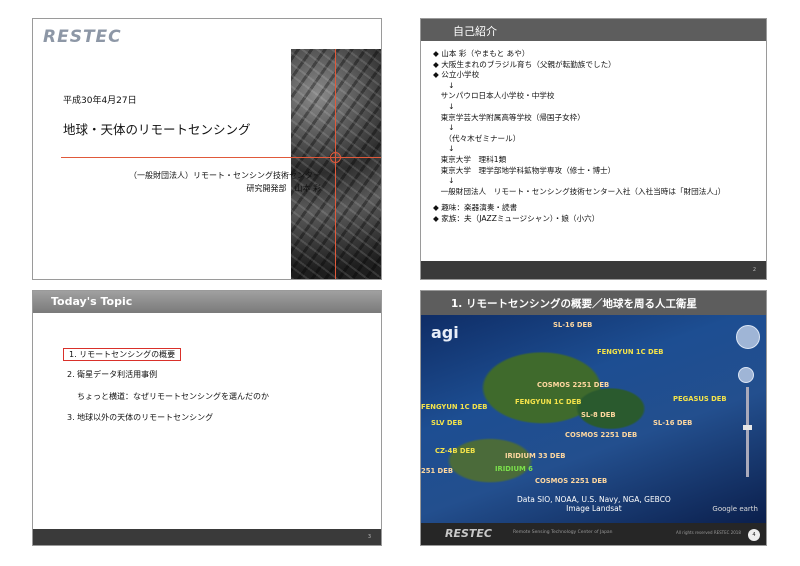 This screenshot has height=566, width=800. Describe the element at coordinates (225, 182) in the screenshot. I see `presenter-affiliation: （一般財団法人）リモート・センシング技術センター 研究開発部 山本 彩` at that location.